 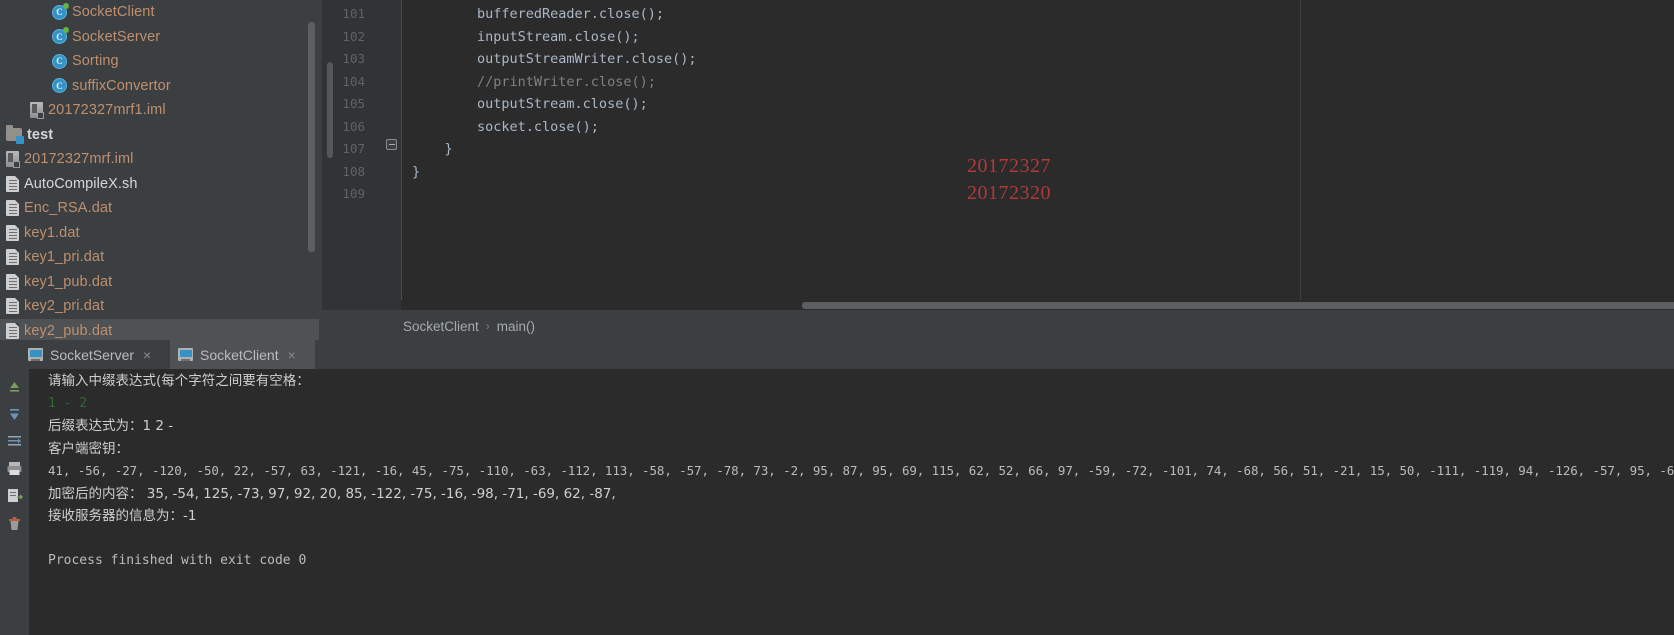 What do you see at coordinates (14, 414) in the screenshot?
I see `scroll-down-icon` at bounding box center [14, 414].